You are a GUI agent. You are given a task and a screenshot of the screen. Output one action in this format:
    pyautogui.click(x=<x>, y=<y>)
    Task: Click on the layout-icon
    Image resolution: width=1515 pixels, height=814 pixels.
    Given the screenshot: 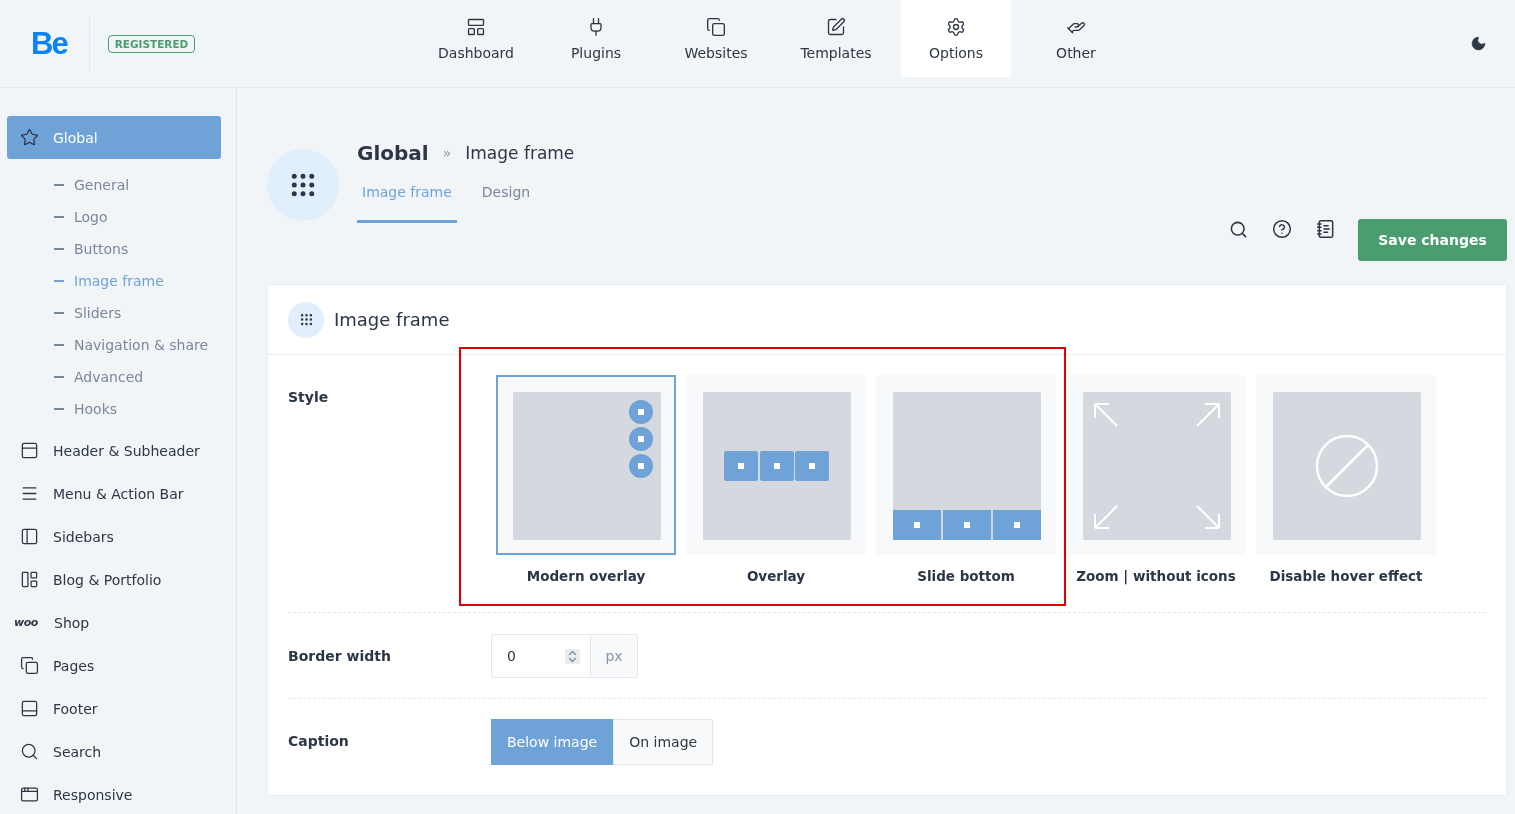 What is the action you would take?
    pyautogui.click(x=29, y=579)
    